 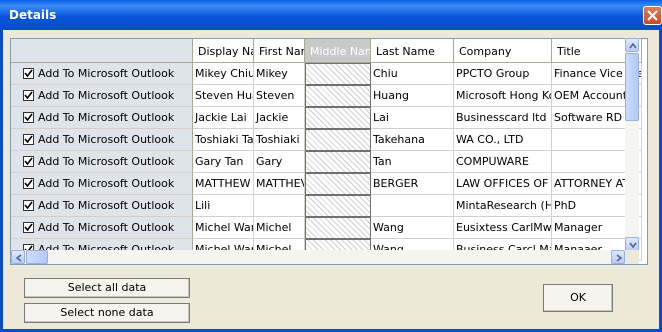 What do you see at coordinates (279, 74) in the screenshot?
I see `cell-first: Mikey` at bounding box center [279, 74].